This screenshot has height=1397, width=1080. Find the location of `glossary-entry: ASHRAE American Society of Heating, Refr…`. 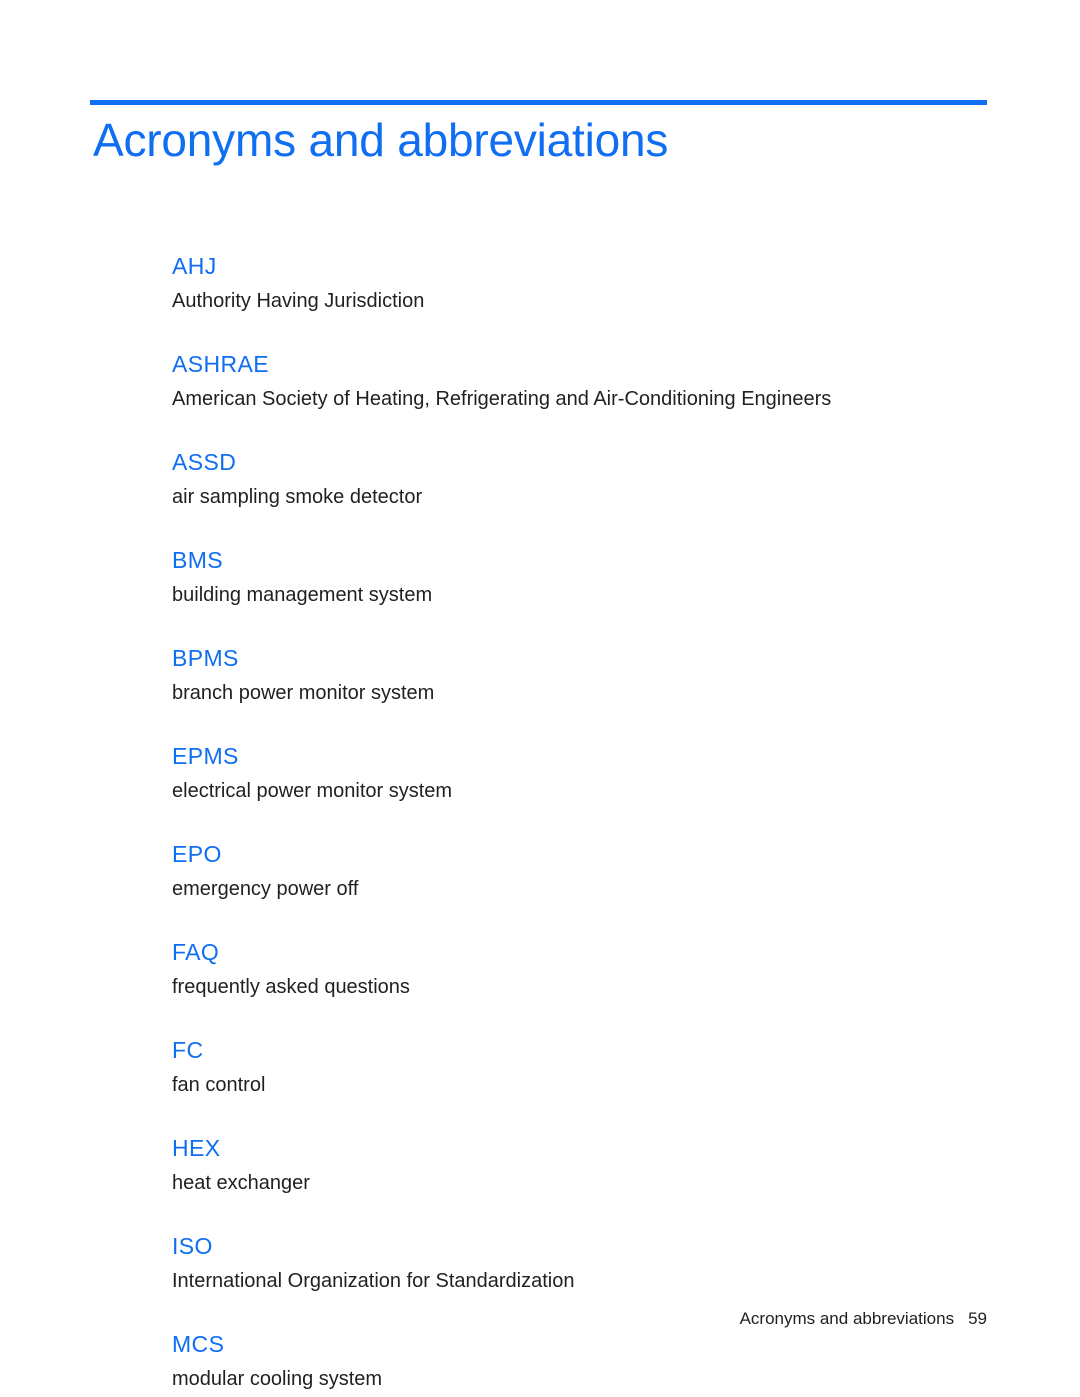

glossary-entry: ASHRAE American Society of Heating, Refr… is located at coordinates (582, 381).